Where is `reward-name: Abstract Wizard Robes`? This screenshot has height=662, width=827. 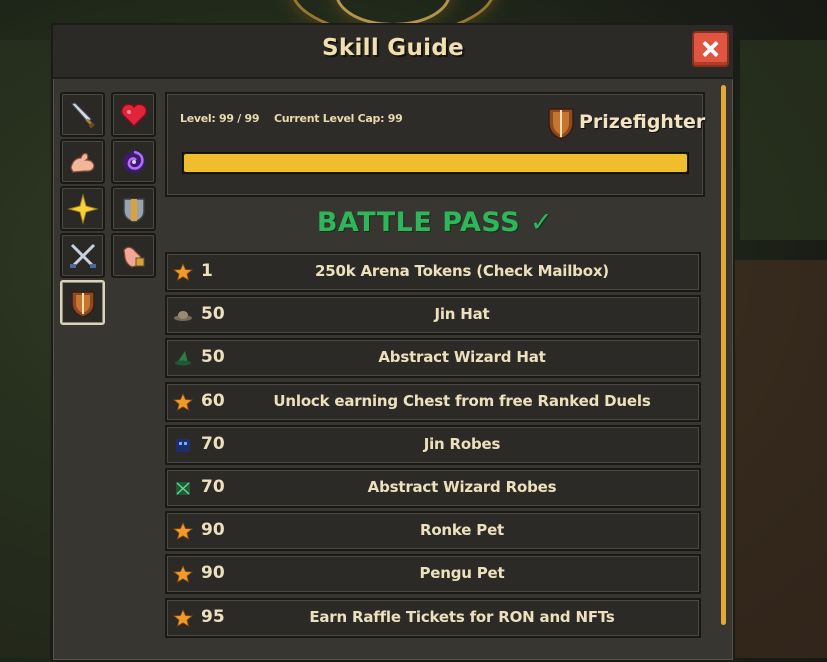 reward-name: Abstract Wizard Robes is located at coordinates (462, 487).